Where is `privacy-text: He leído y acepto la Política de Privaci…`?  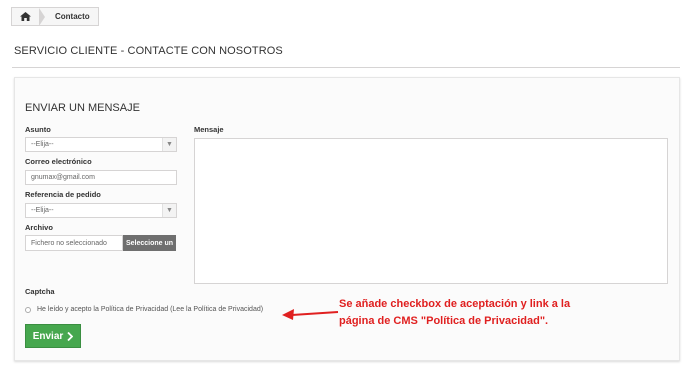
privacy-text: He leído y acepto la Política de Privaci… is located at coordinates (150, 309).